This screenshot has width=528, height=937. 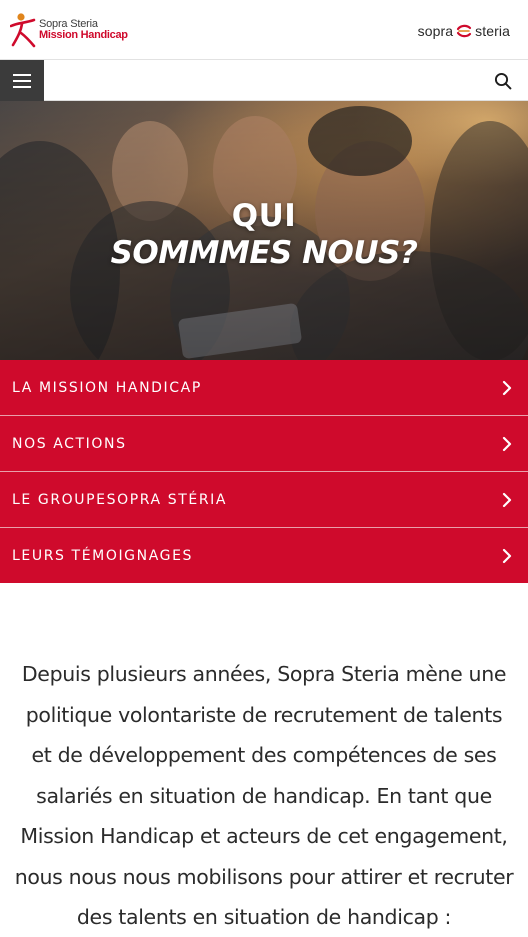 I want to click on menu-item-label: NOS ACTIONS, so click(x=69, y=443).